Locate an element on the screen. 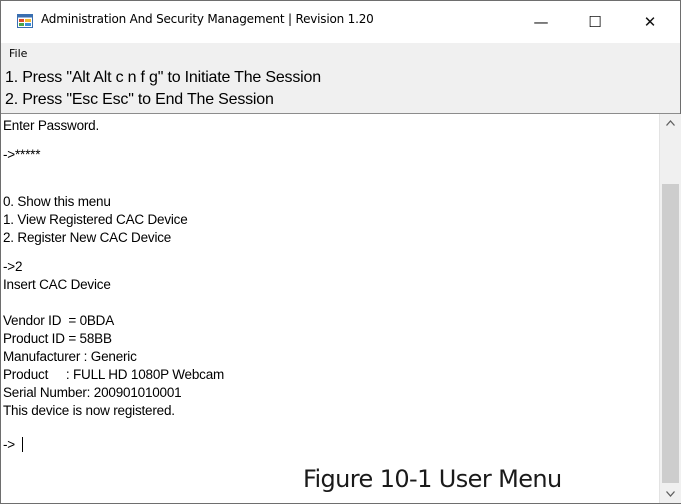  console-line: Serial Number: 200901010001 is located at coordinates (92, 392).